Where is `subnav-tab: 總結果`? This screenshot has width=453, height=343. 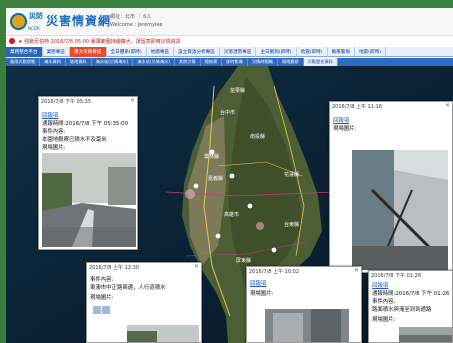 subnav-tab: 總結果 is located at coordinates (212, 62).